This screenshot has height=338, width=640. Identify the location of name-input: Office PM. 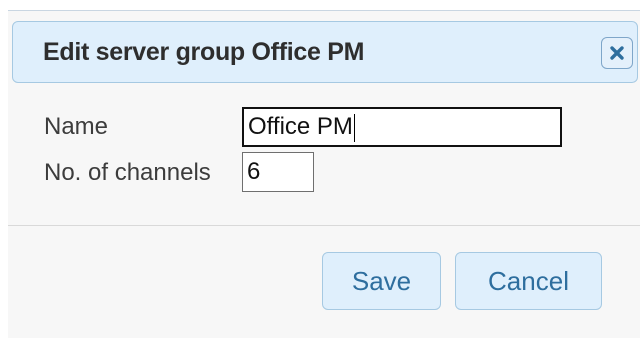
(402, 127).